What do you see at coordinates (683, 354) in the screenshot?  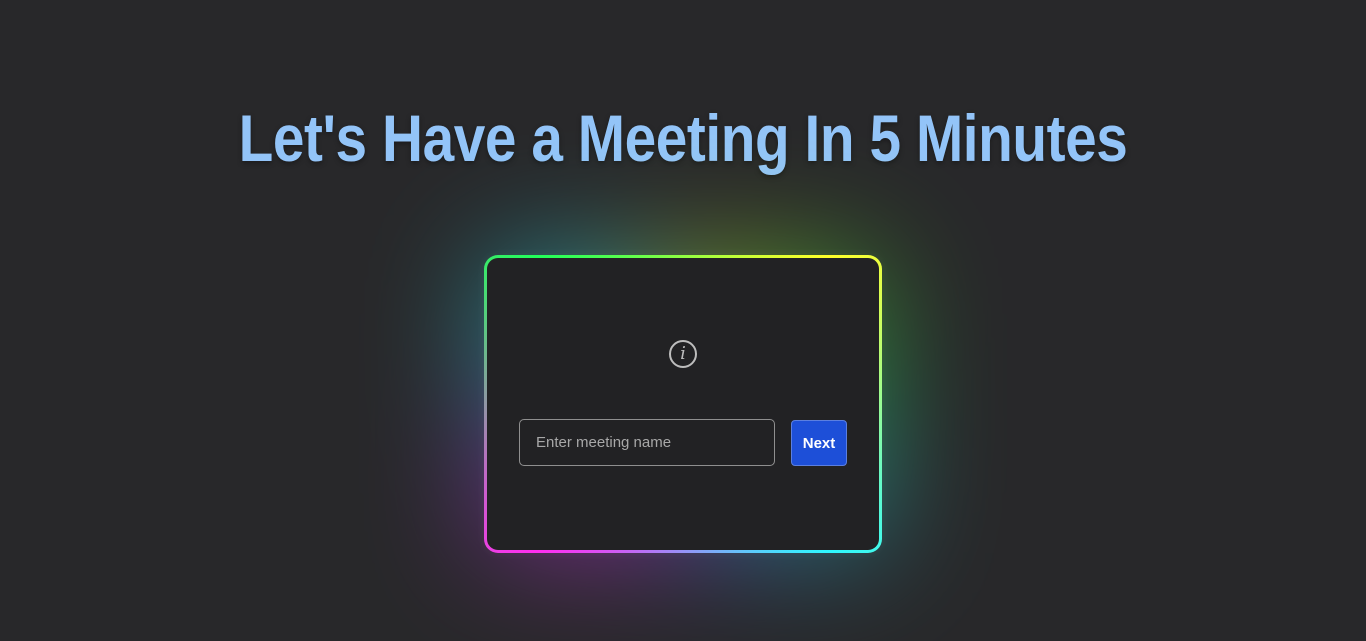 I see `info-icon: i` at bounding box center [683, 354].